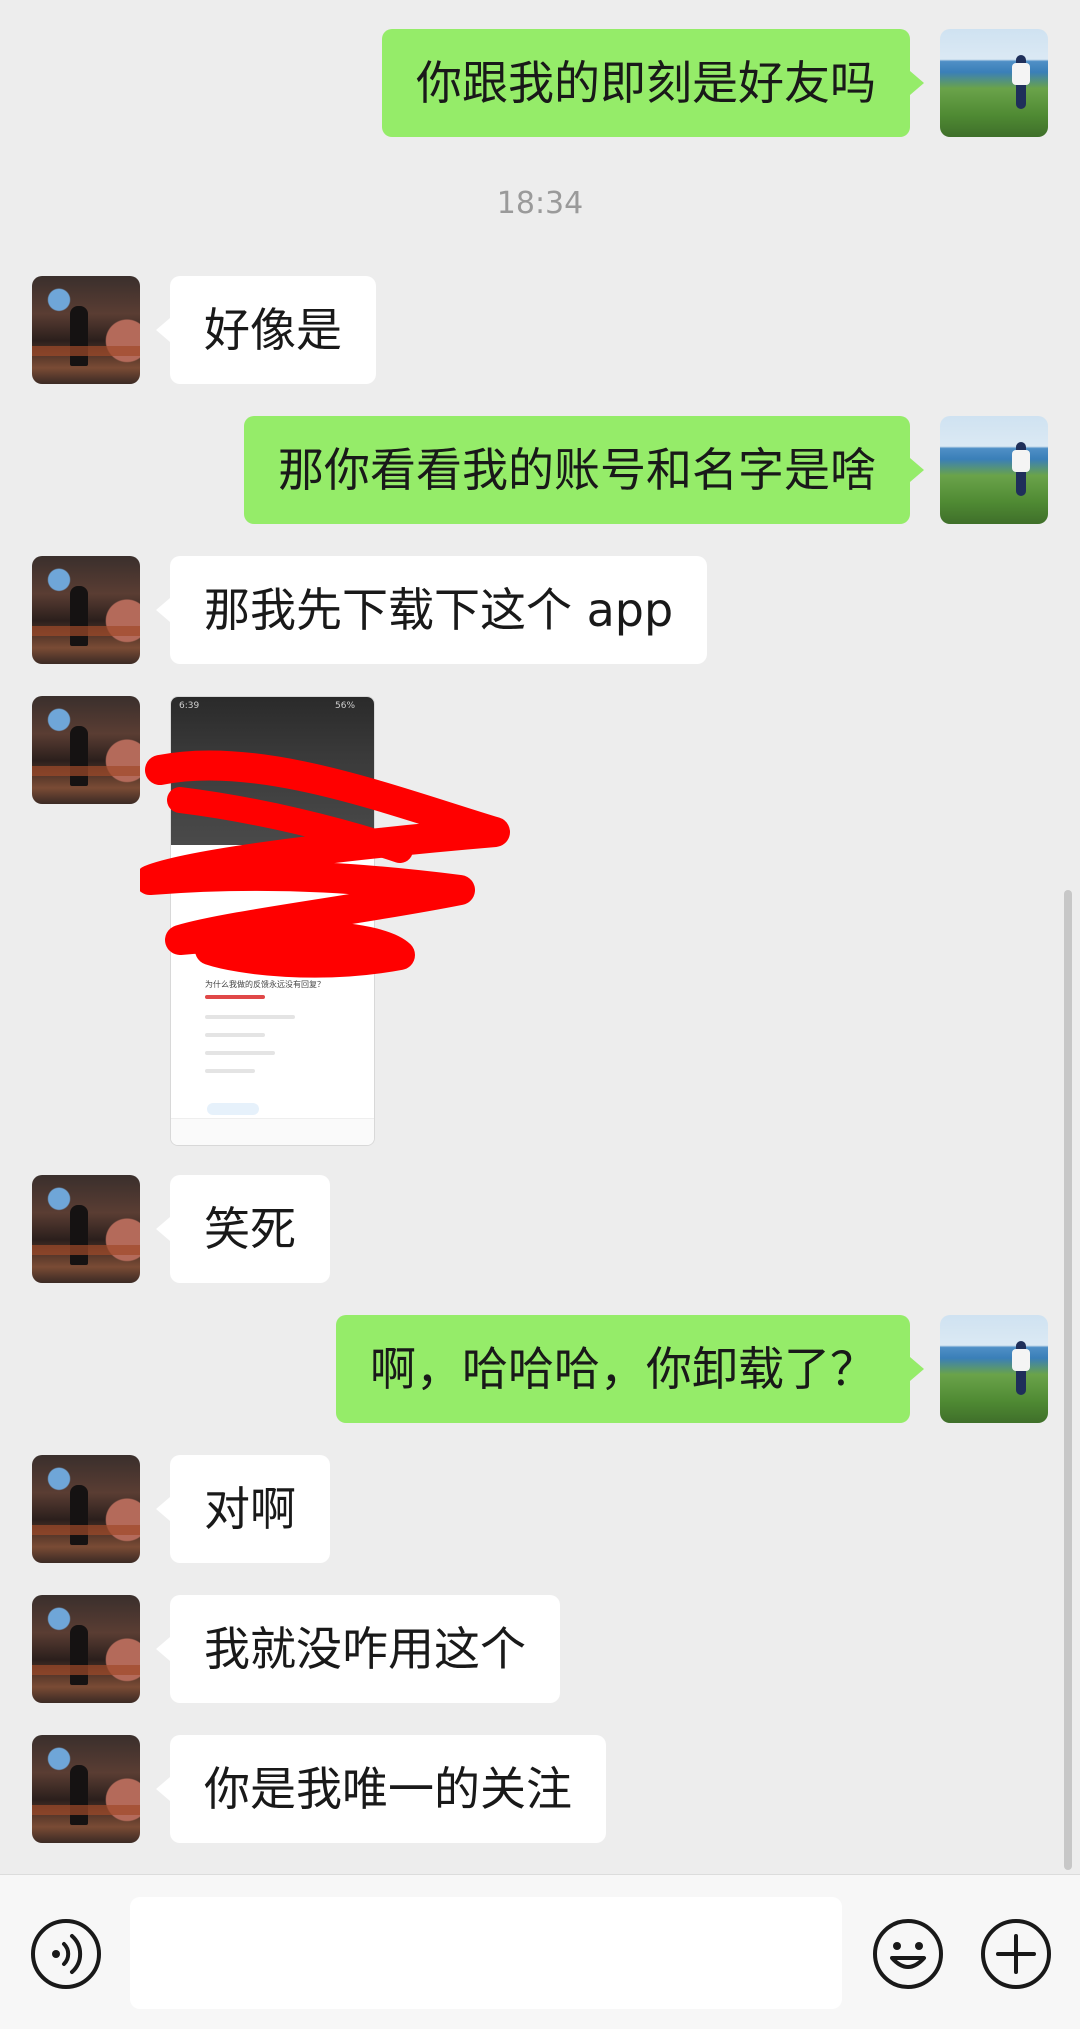 This screenshot has width=1080, height=2029. What do you see at coordinates (189, 706) in the screenshot?
I see `screenshot-status-time: 6:39` at bounding box center [189, 706].